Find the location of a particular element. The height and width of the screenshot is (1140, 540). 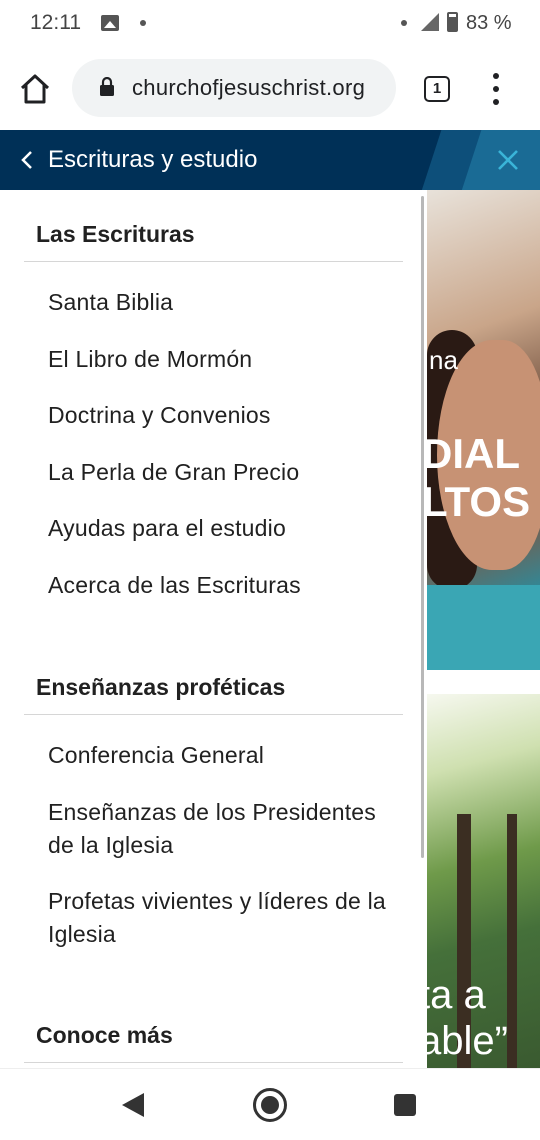

divider is located at coordinates (483, 682).